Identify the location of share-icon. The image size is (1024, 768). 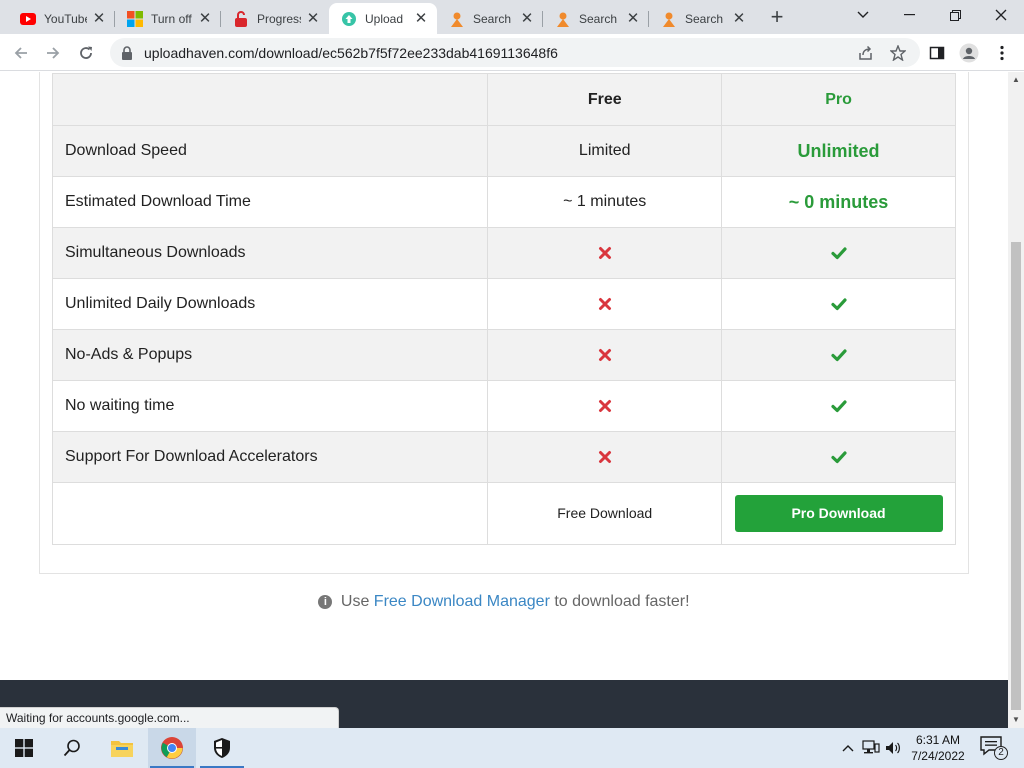
(865, 52).